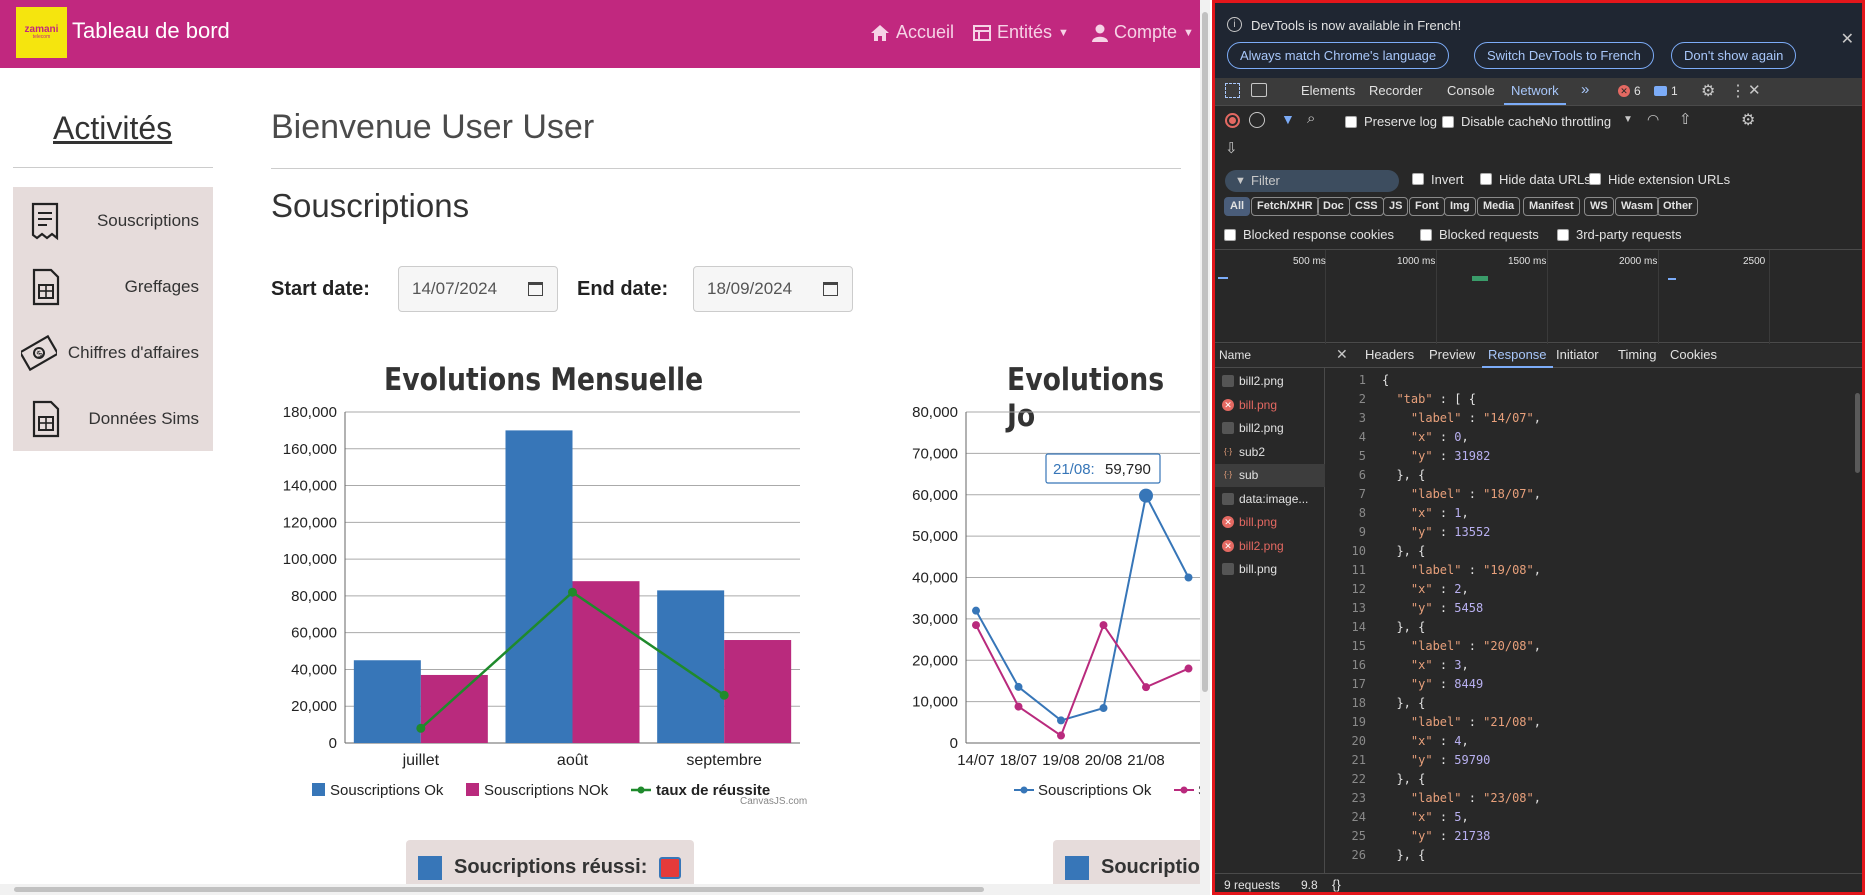  I want to click on search-icon: ⌕, so click(1311, 118).